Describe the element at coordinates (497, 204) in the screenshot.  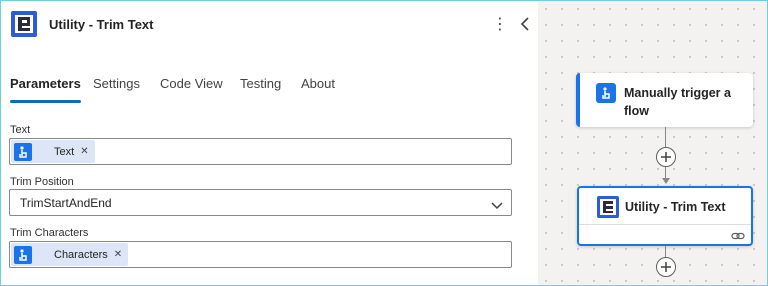
I see `chevron-down-icon` at that location.